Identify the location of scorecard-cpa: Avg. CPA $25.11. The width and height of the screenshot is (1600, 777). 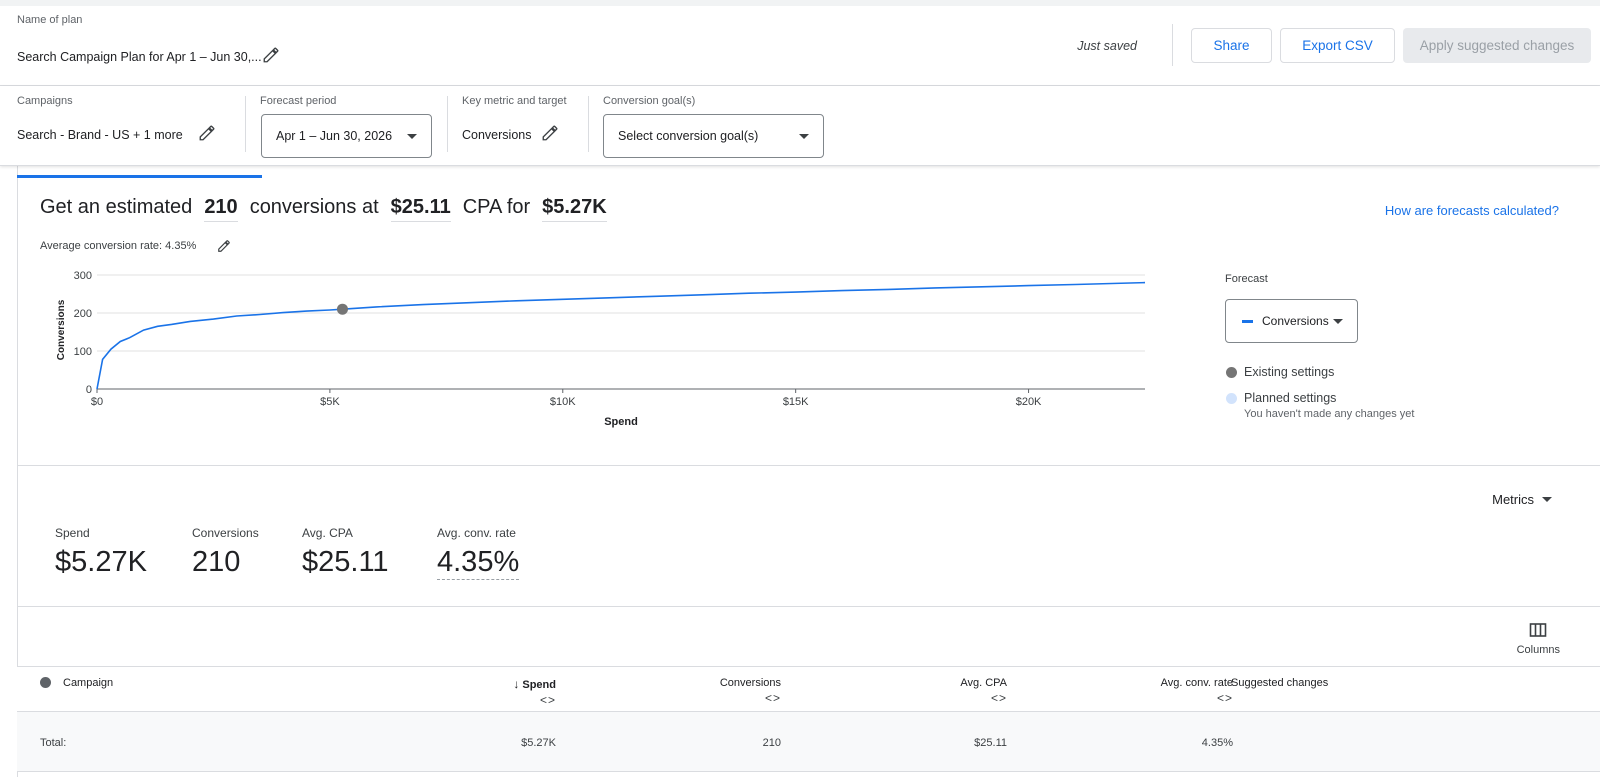
(345, 552).